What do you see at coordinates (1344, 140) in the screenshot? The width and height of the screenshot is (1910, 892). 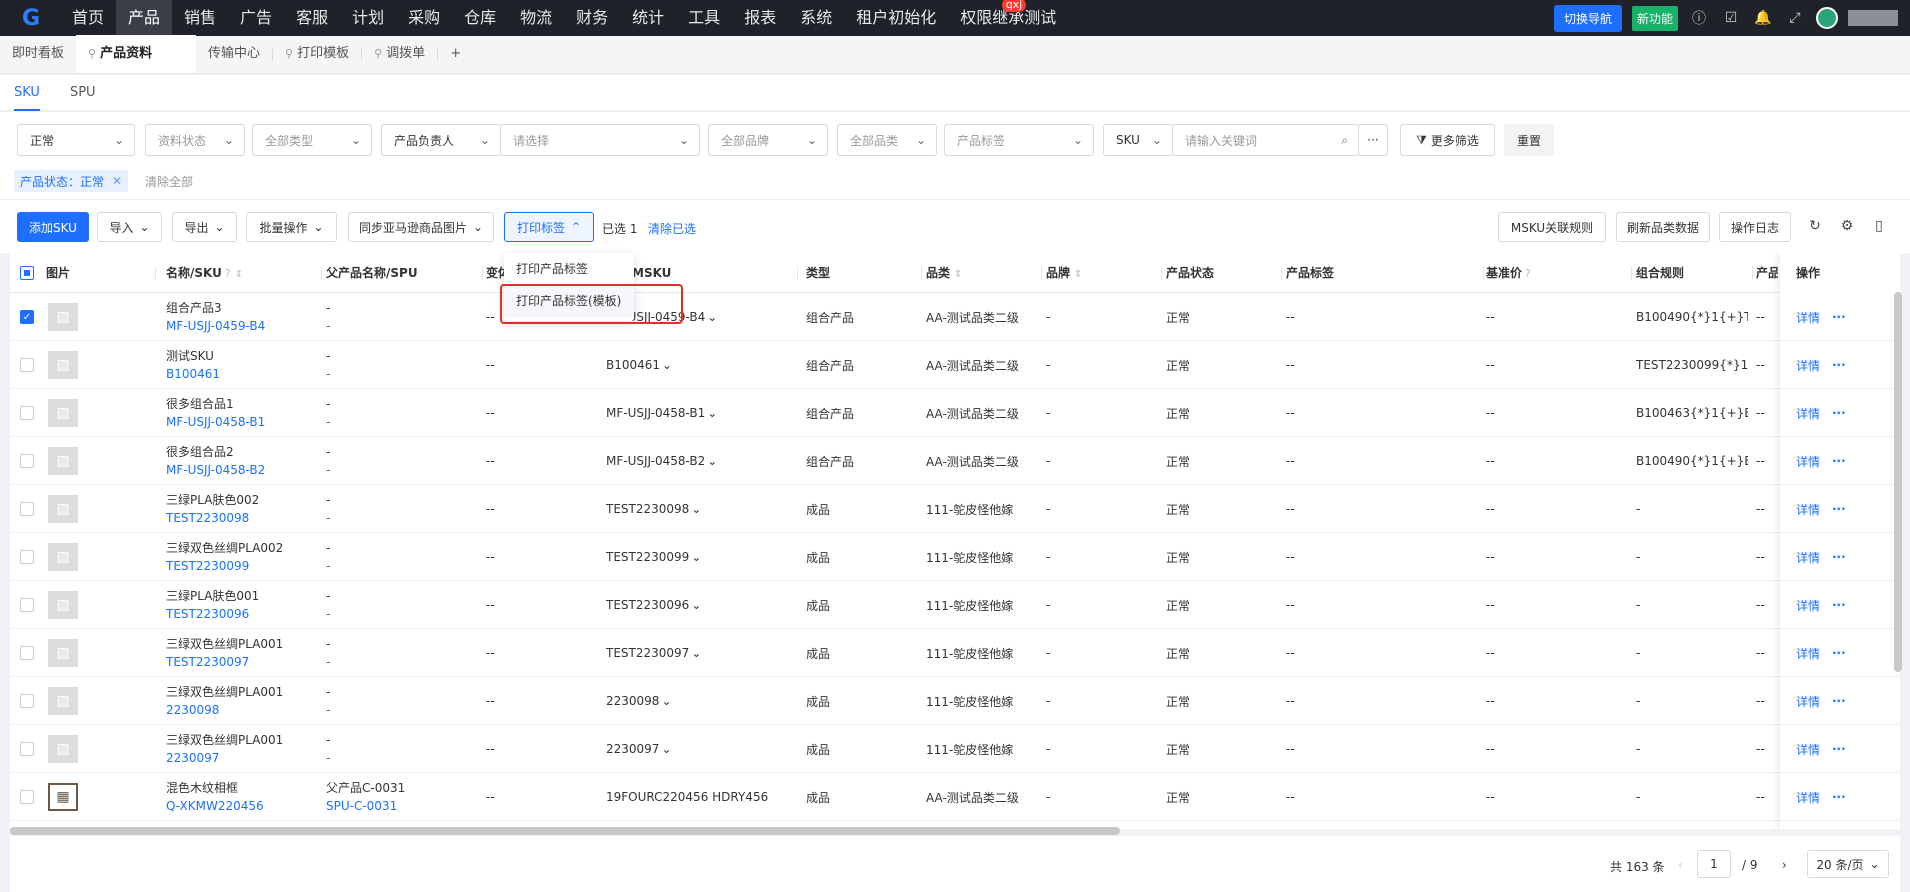 I see `search-icon: ⌕` at bounding box center [1344, 140].